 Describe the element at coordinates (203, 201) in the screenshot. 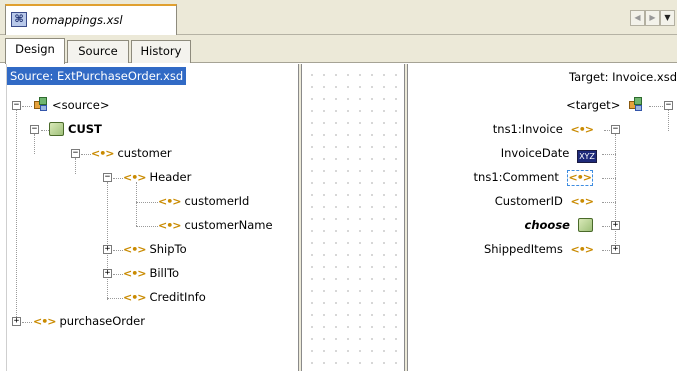

I see `tree-node-customerid: <•> customerId` at that location.